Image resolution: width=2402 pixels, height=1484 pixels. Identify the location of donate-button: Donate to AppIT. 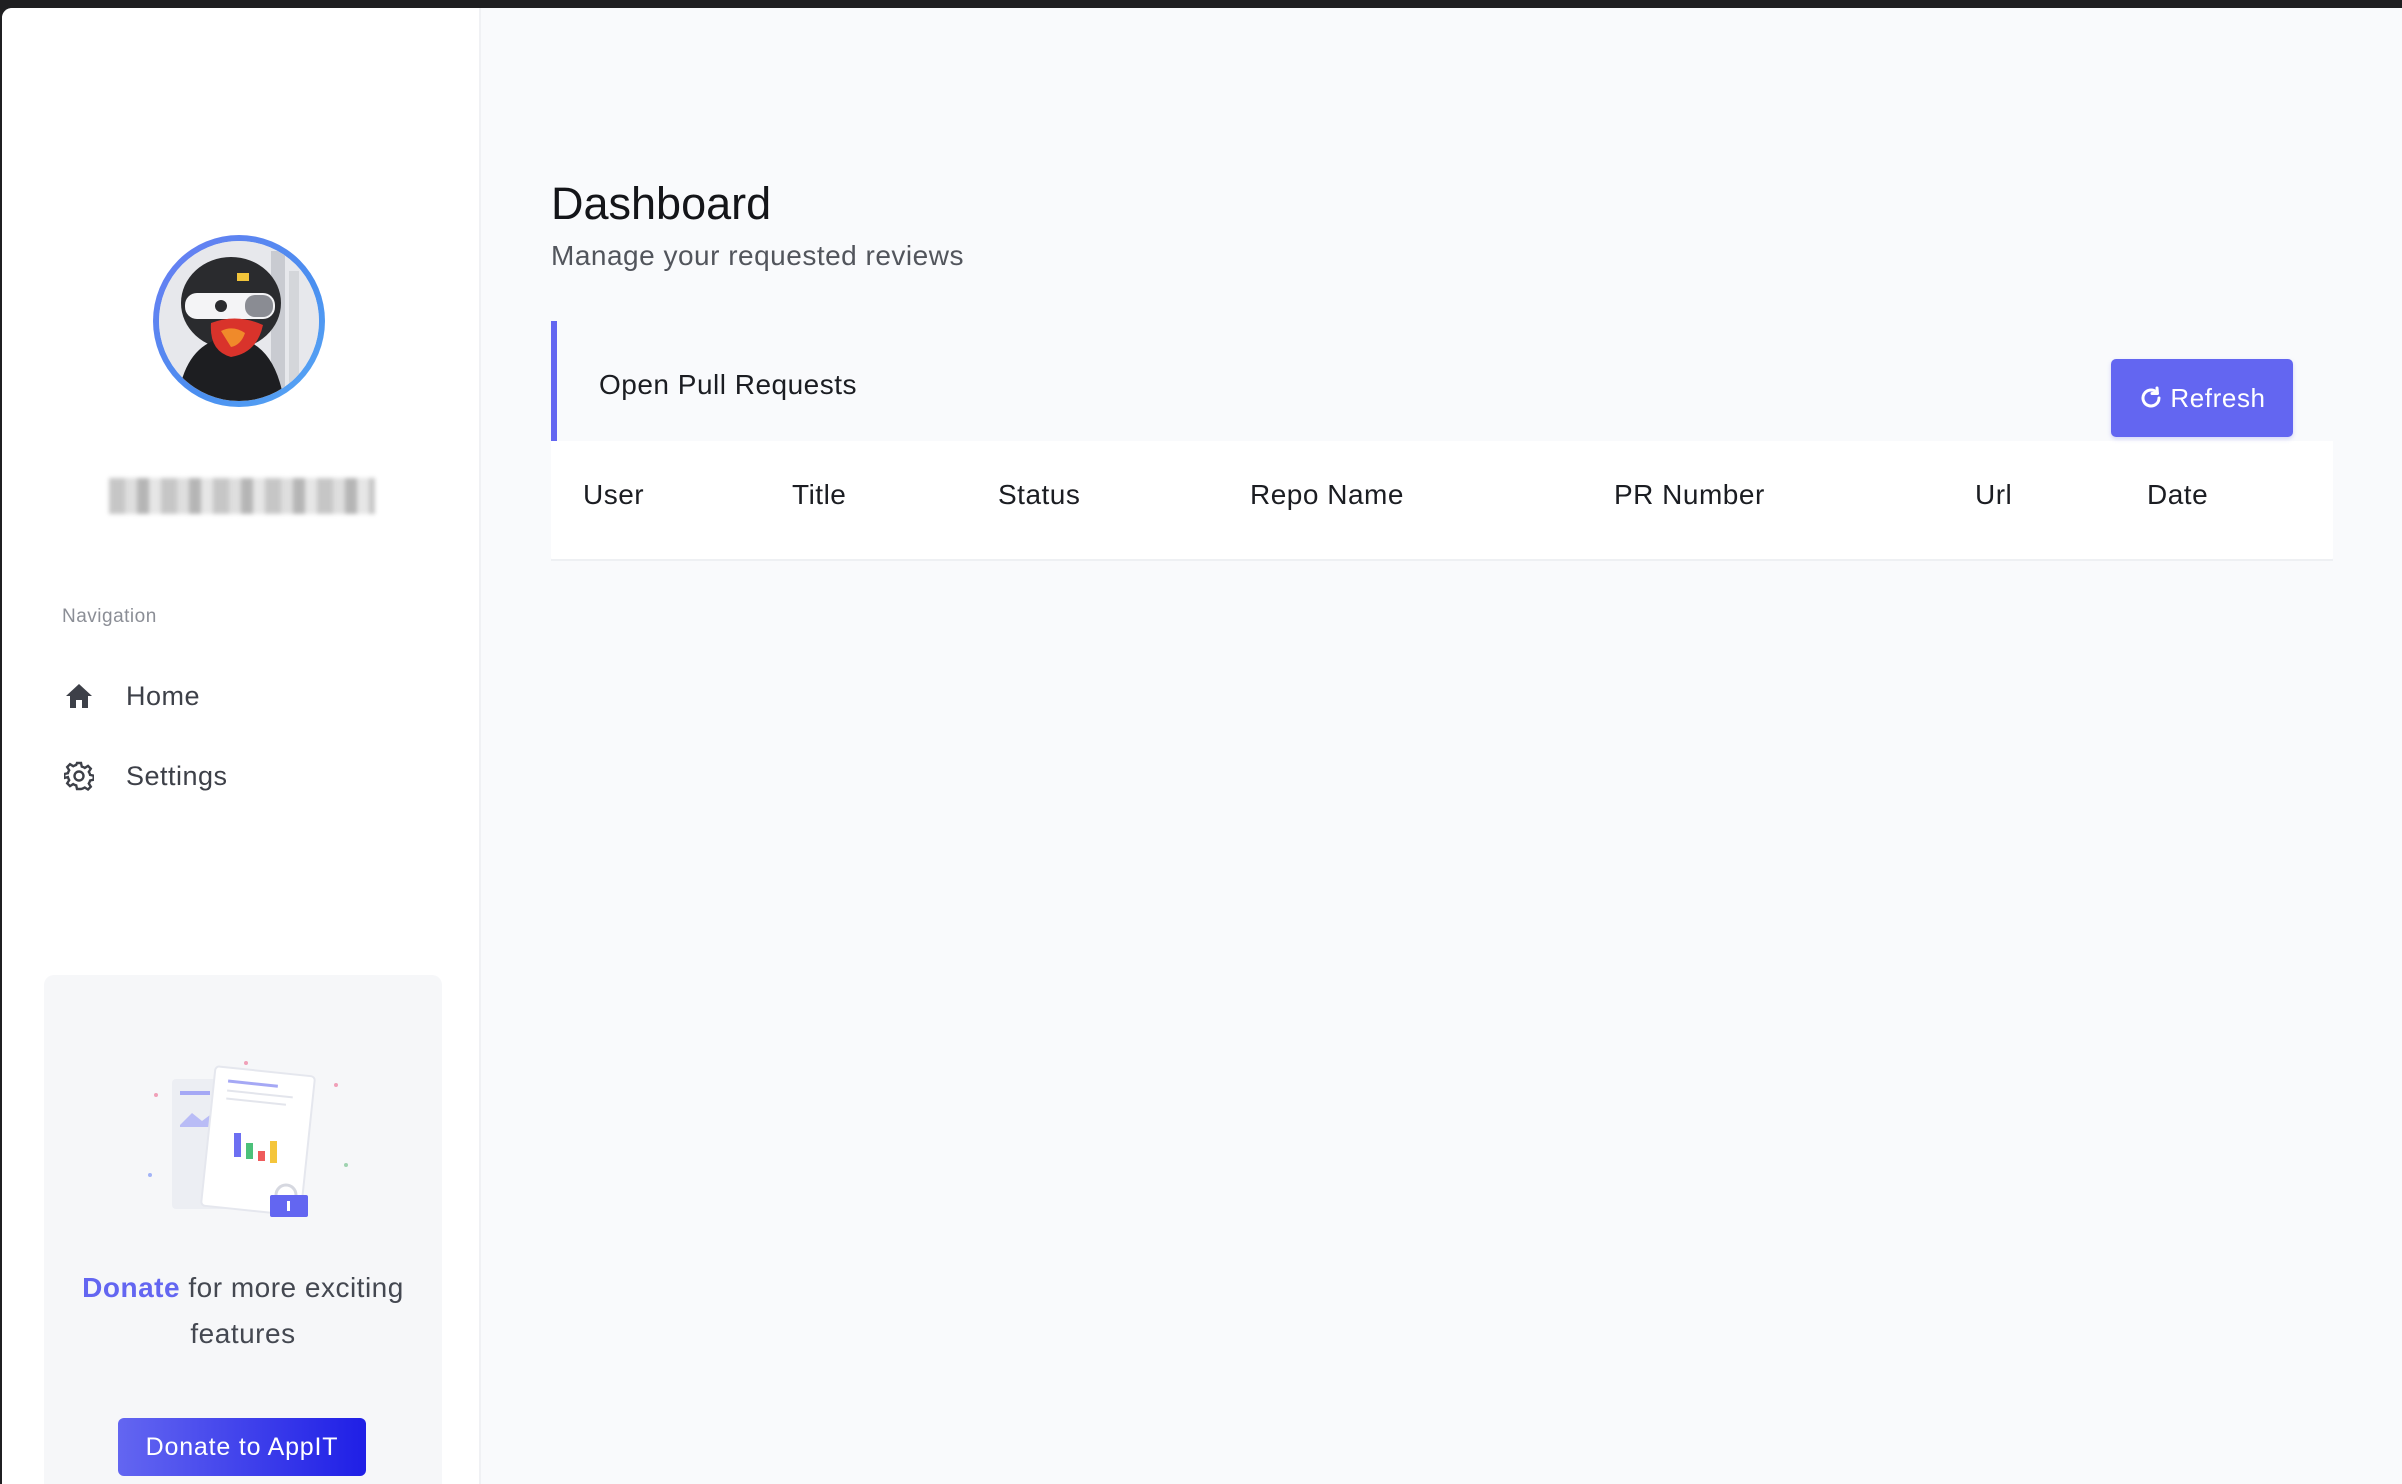
(242, 1447).